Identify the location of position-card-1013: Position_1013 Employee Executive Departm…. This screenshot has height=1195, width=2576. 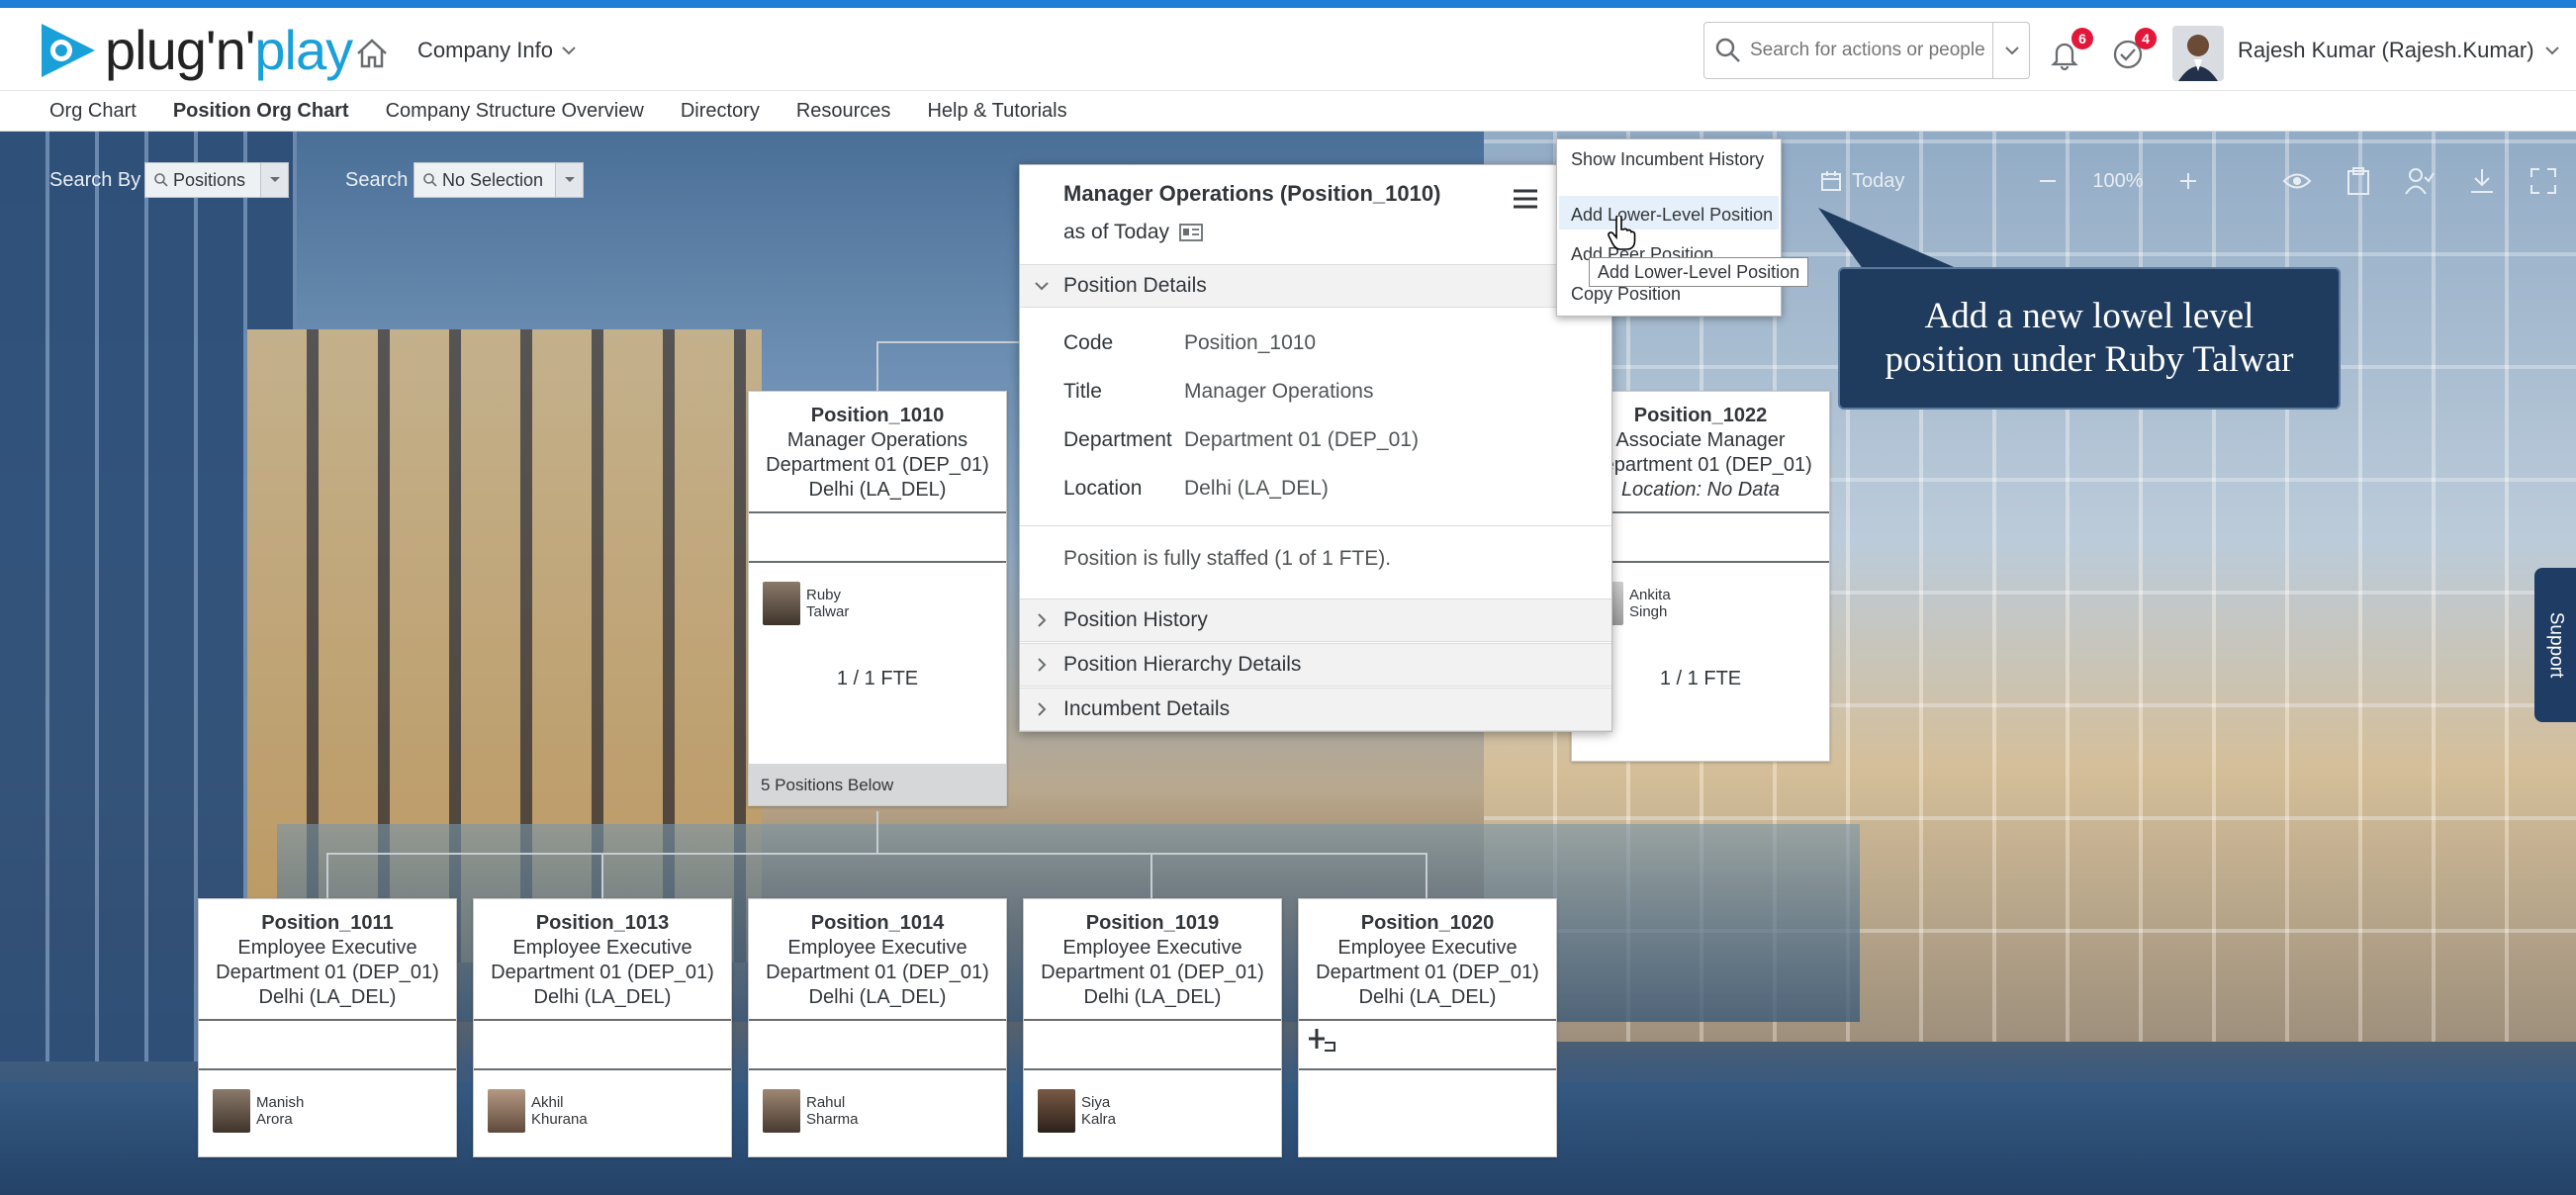
(602, 1027).